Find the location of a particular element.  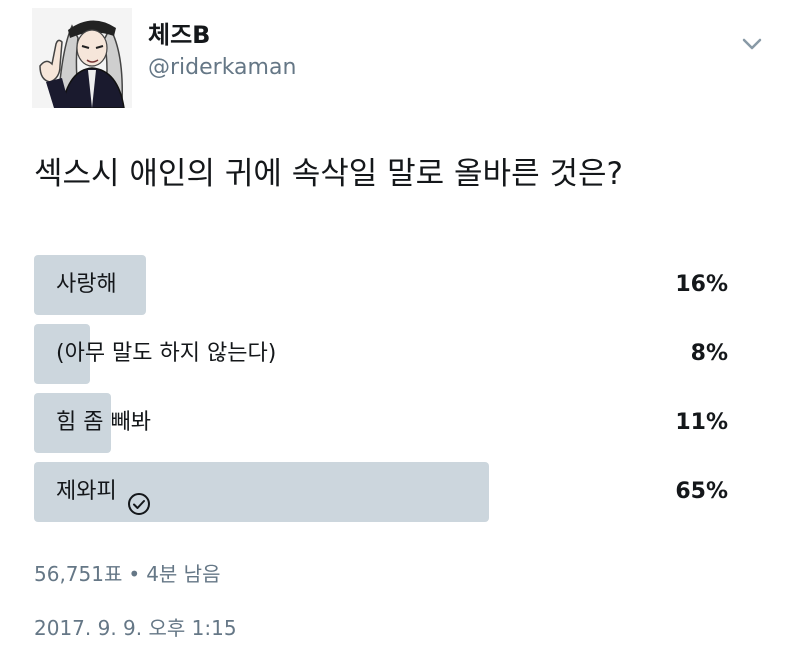

poll-option-label: 제와피 is located at coordinates (103, 492).